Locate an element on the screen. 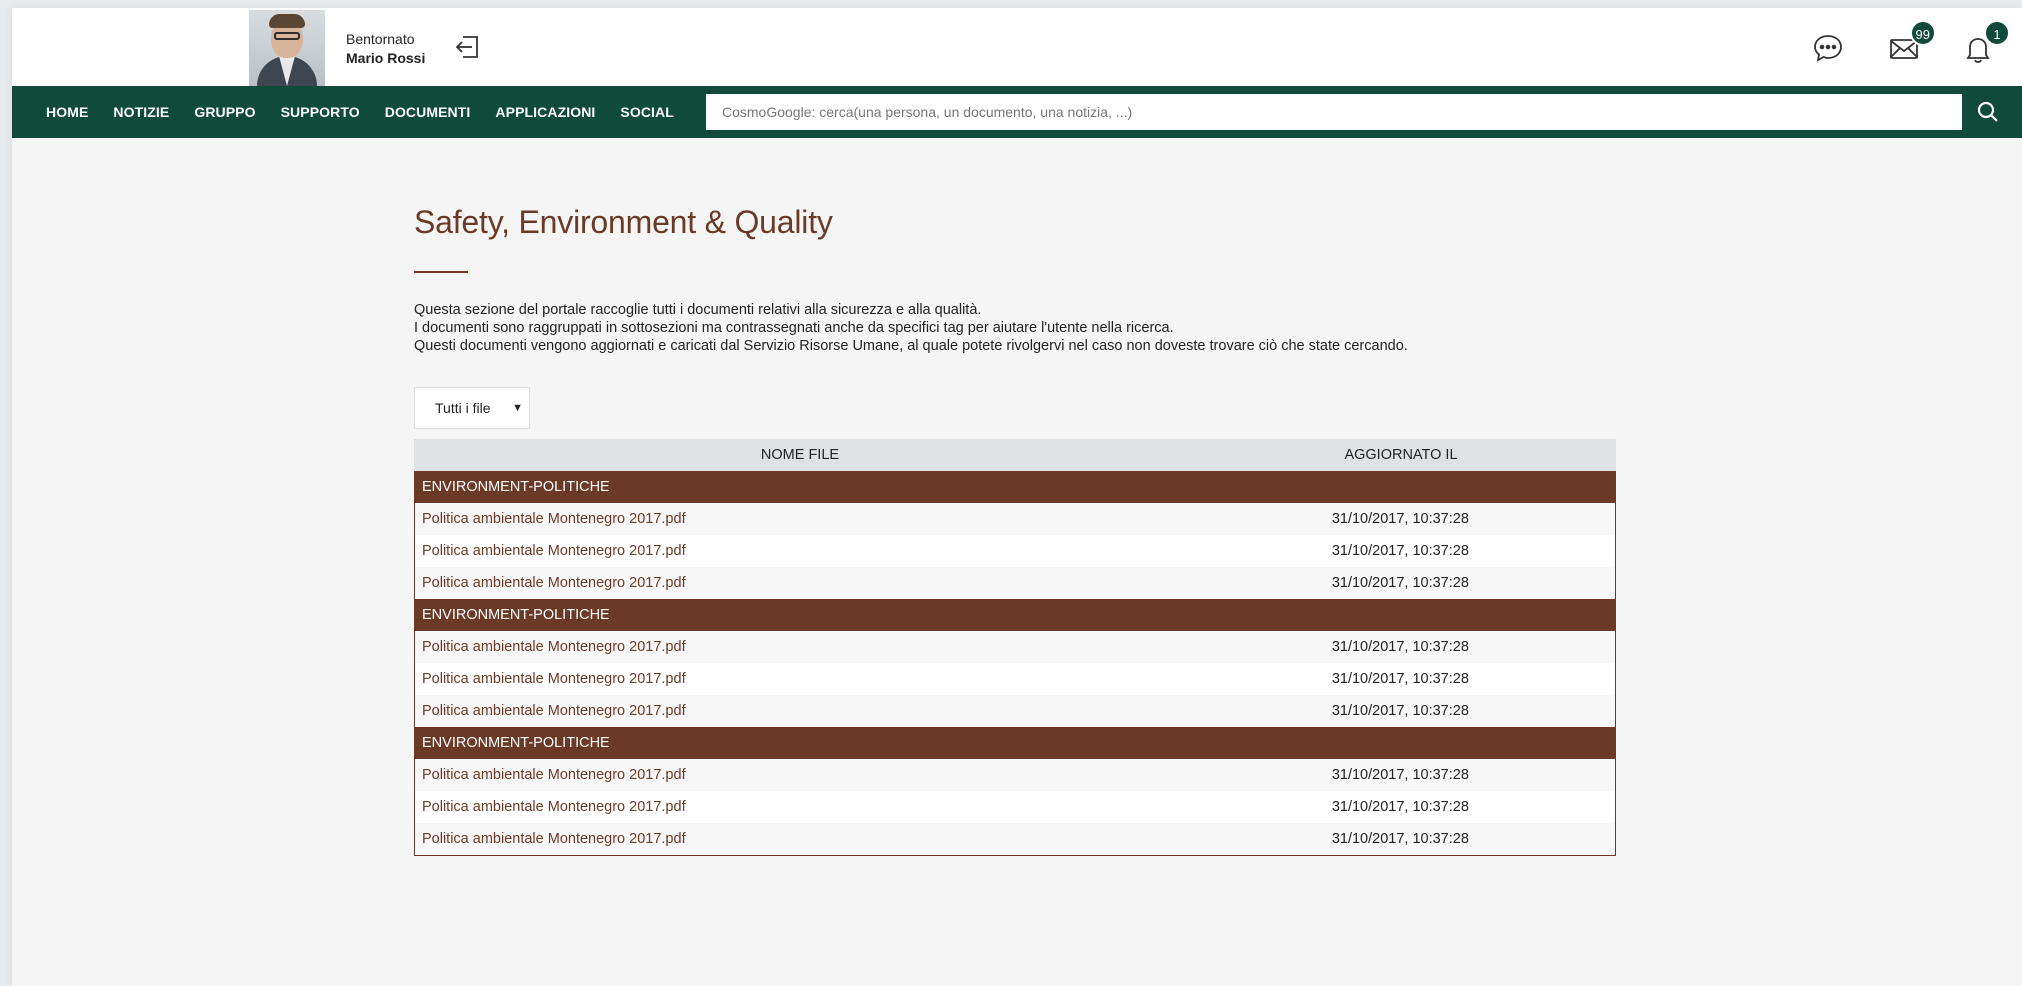 The width and height of the screenshot is (2022, 986). nav-item-gruppo: GRUPPO is located at coordinates (224, 112).